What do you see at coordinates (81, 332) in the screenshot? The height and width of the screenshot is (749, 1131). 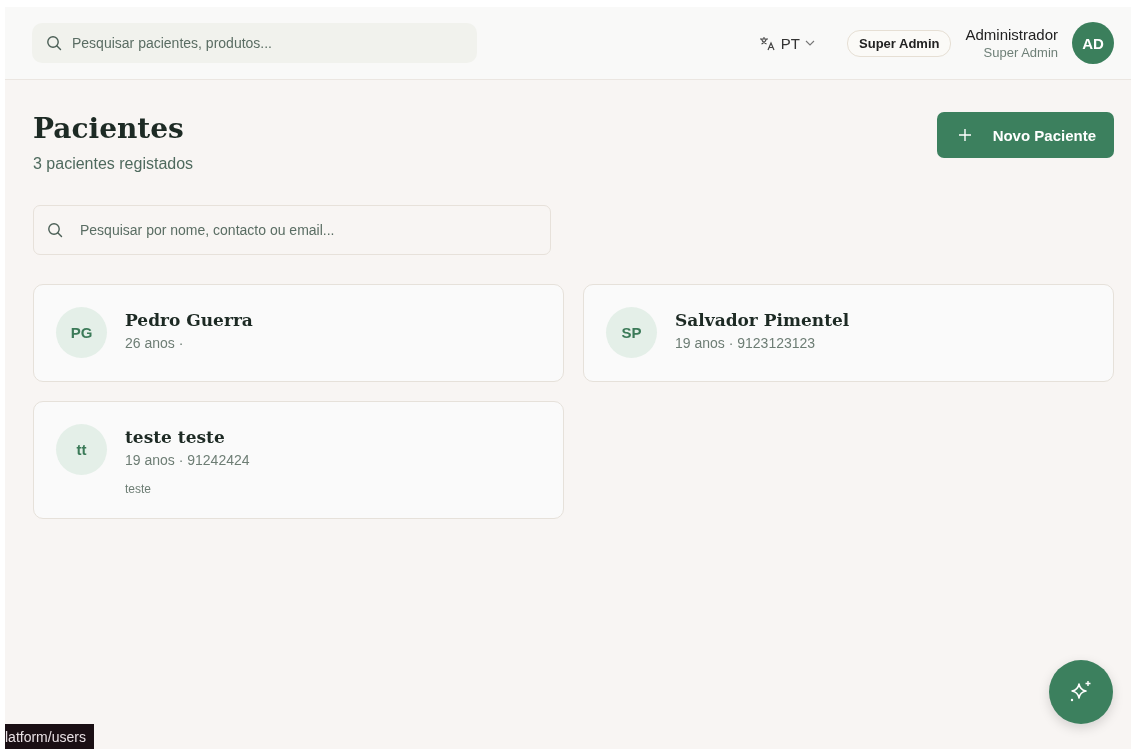 I see `patient-initials-avatar: PG` at bounding box center [81, 332].